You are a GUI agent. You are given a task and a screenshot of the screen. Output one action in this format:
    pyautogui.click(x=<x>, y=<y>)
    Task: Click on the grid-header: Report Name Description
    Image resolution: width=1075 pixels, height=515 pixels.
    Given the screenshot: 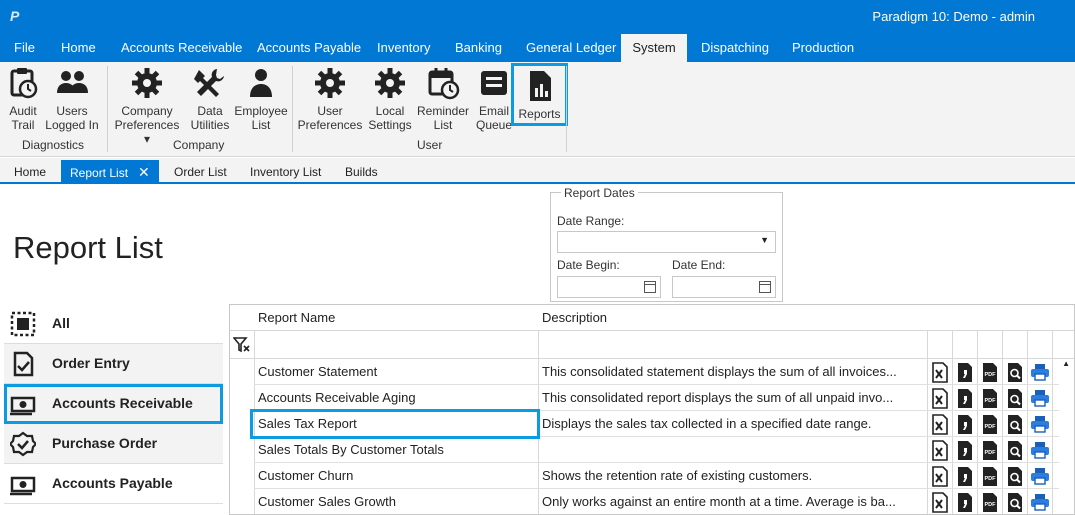 What is the action you would take?
    pyautogui.click(x=652, y=318)
    